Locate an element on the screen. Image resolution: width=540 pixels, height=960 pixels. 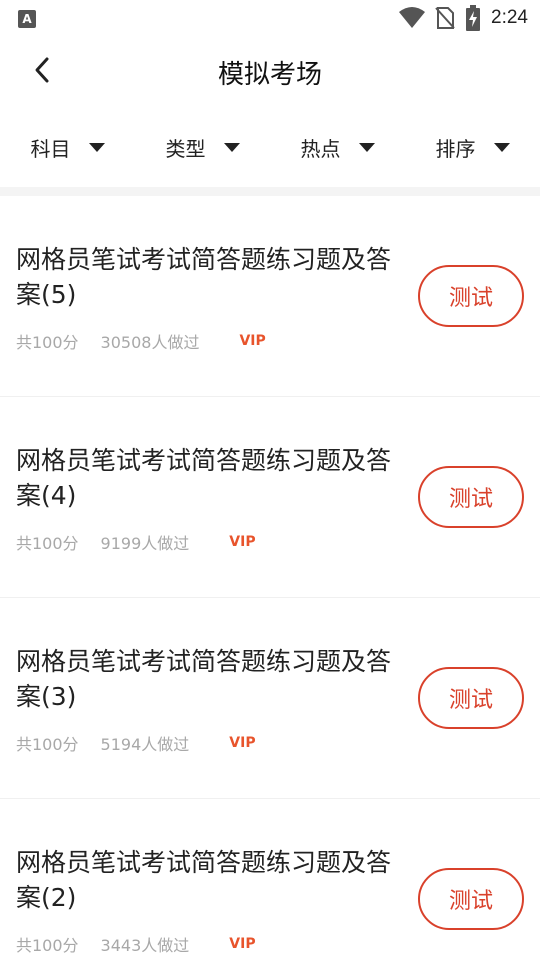
exam-meta: 共100分 30508人做过 VIP is located at coordinates (141, 341).